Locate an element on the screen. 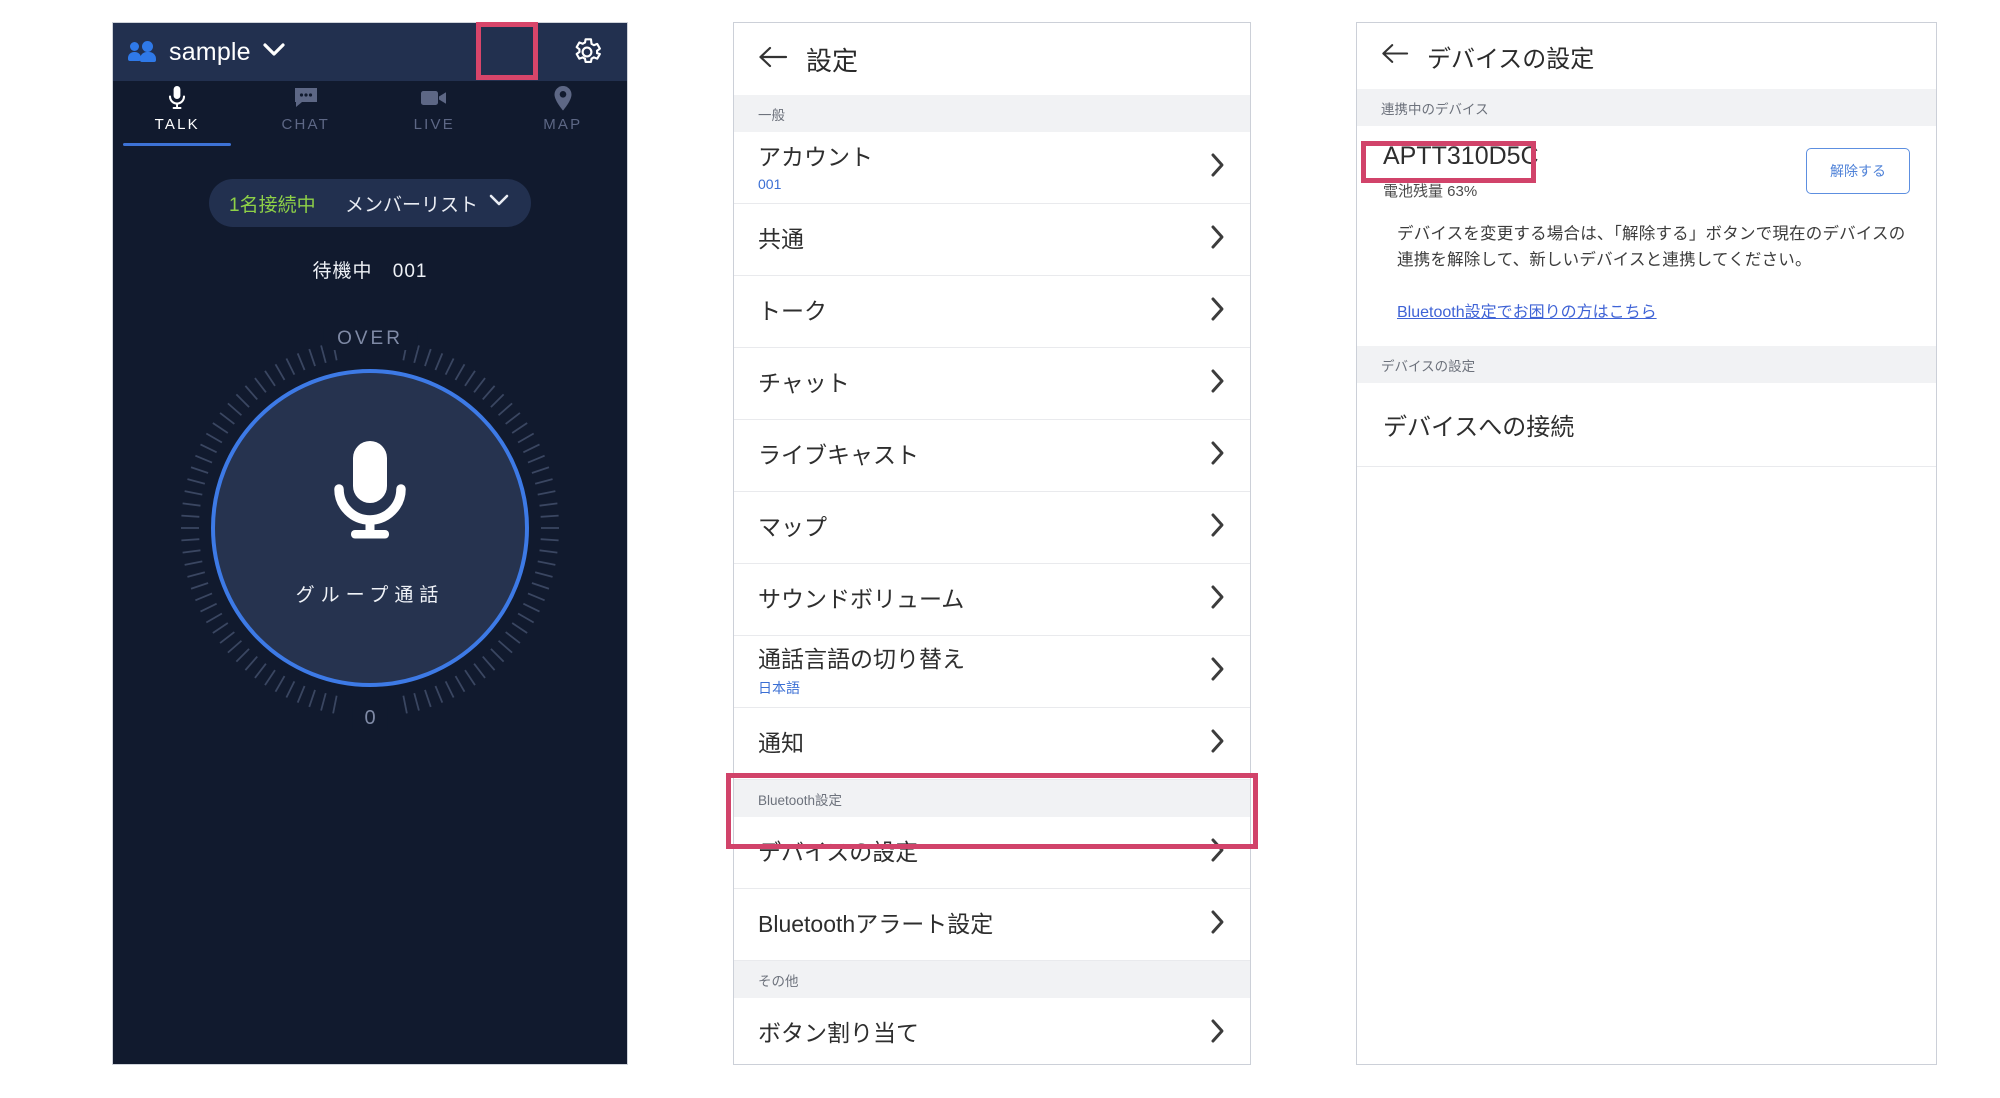  tab-map: MAP is located at coordinates (563, 112).